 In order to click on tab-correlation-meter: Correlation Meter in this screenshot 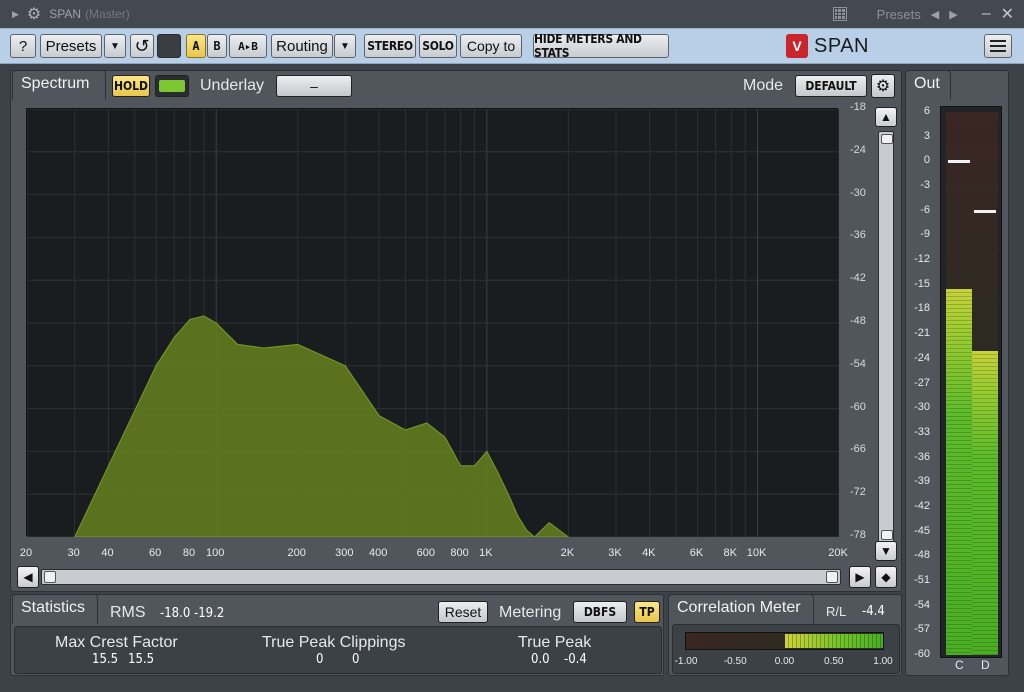, I will do `click(741, 609)`.